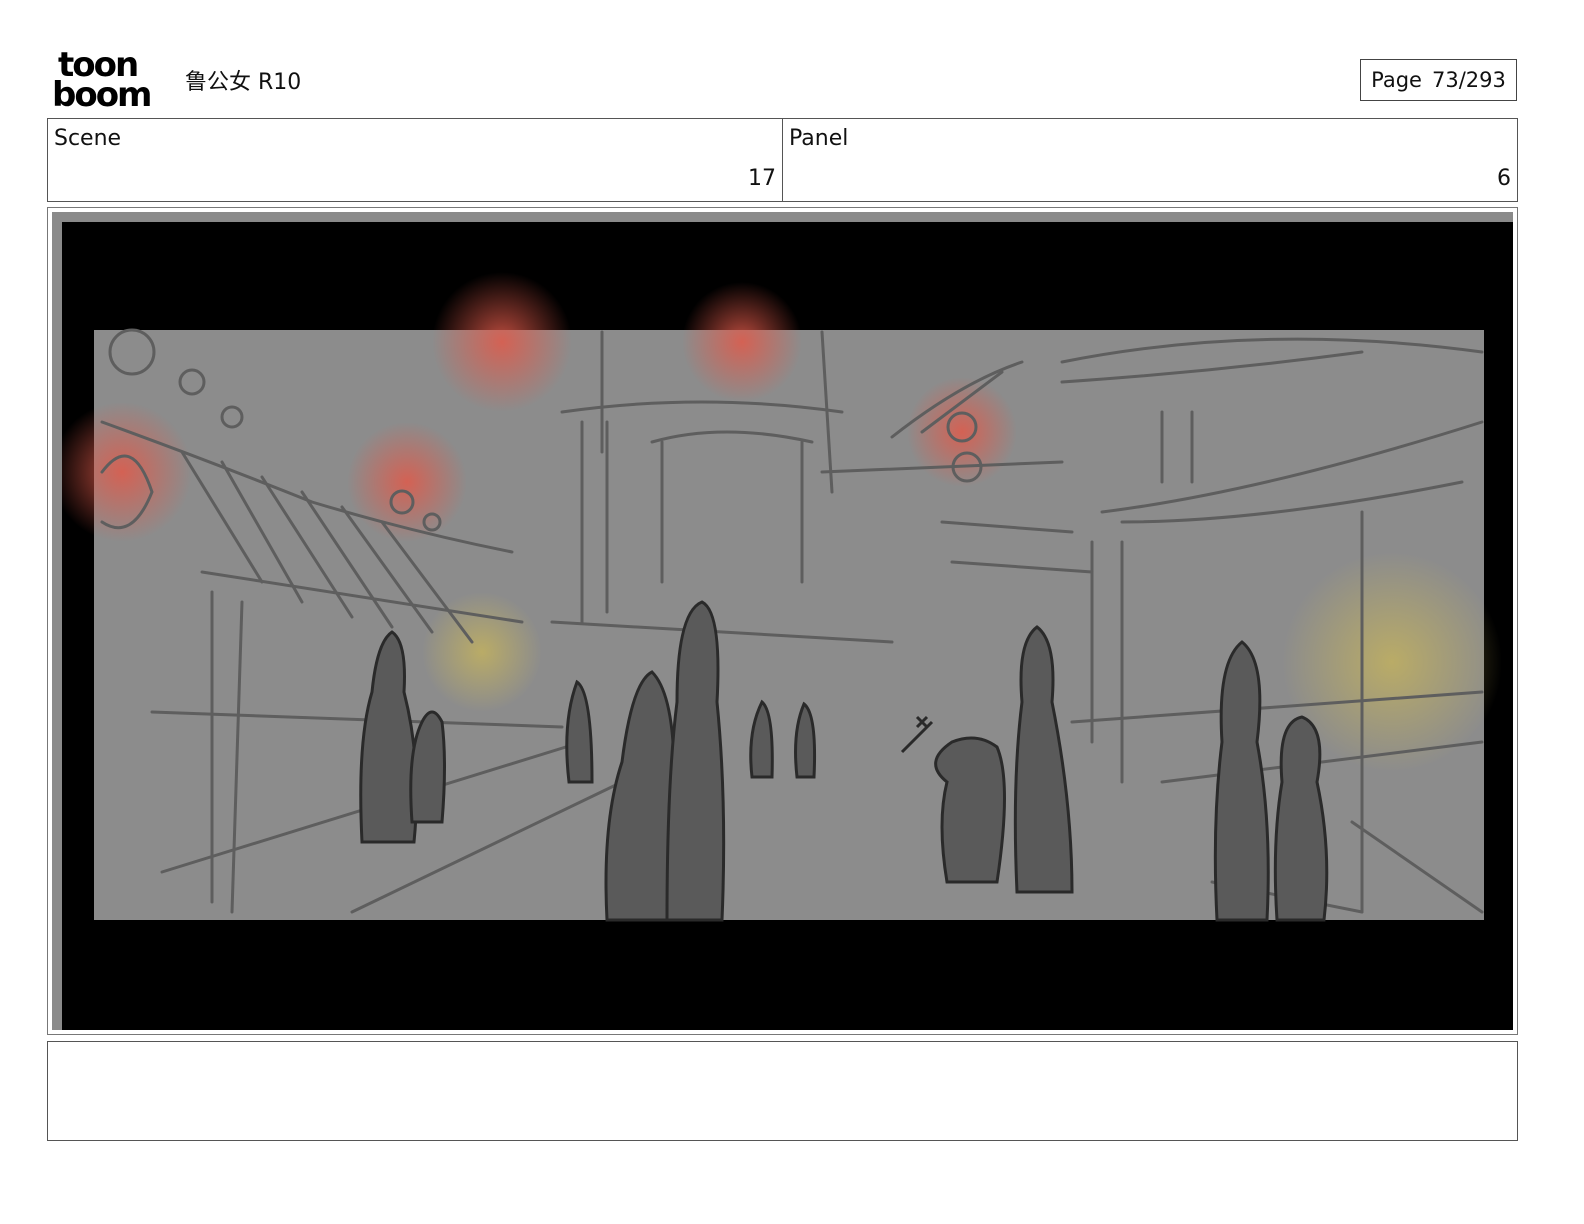 The width and height of the screenshot is (1584, 1224). I want to click on document-title: 鲁公女 R10, so click(243, 82).